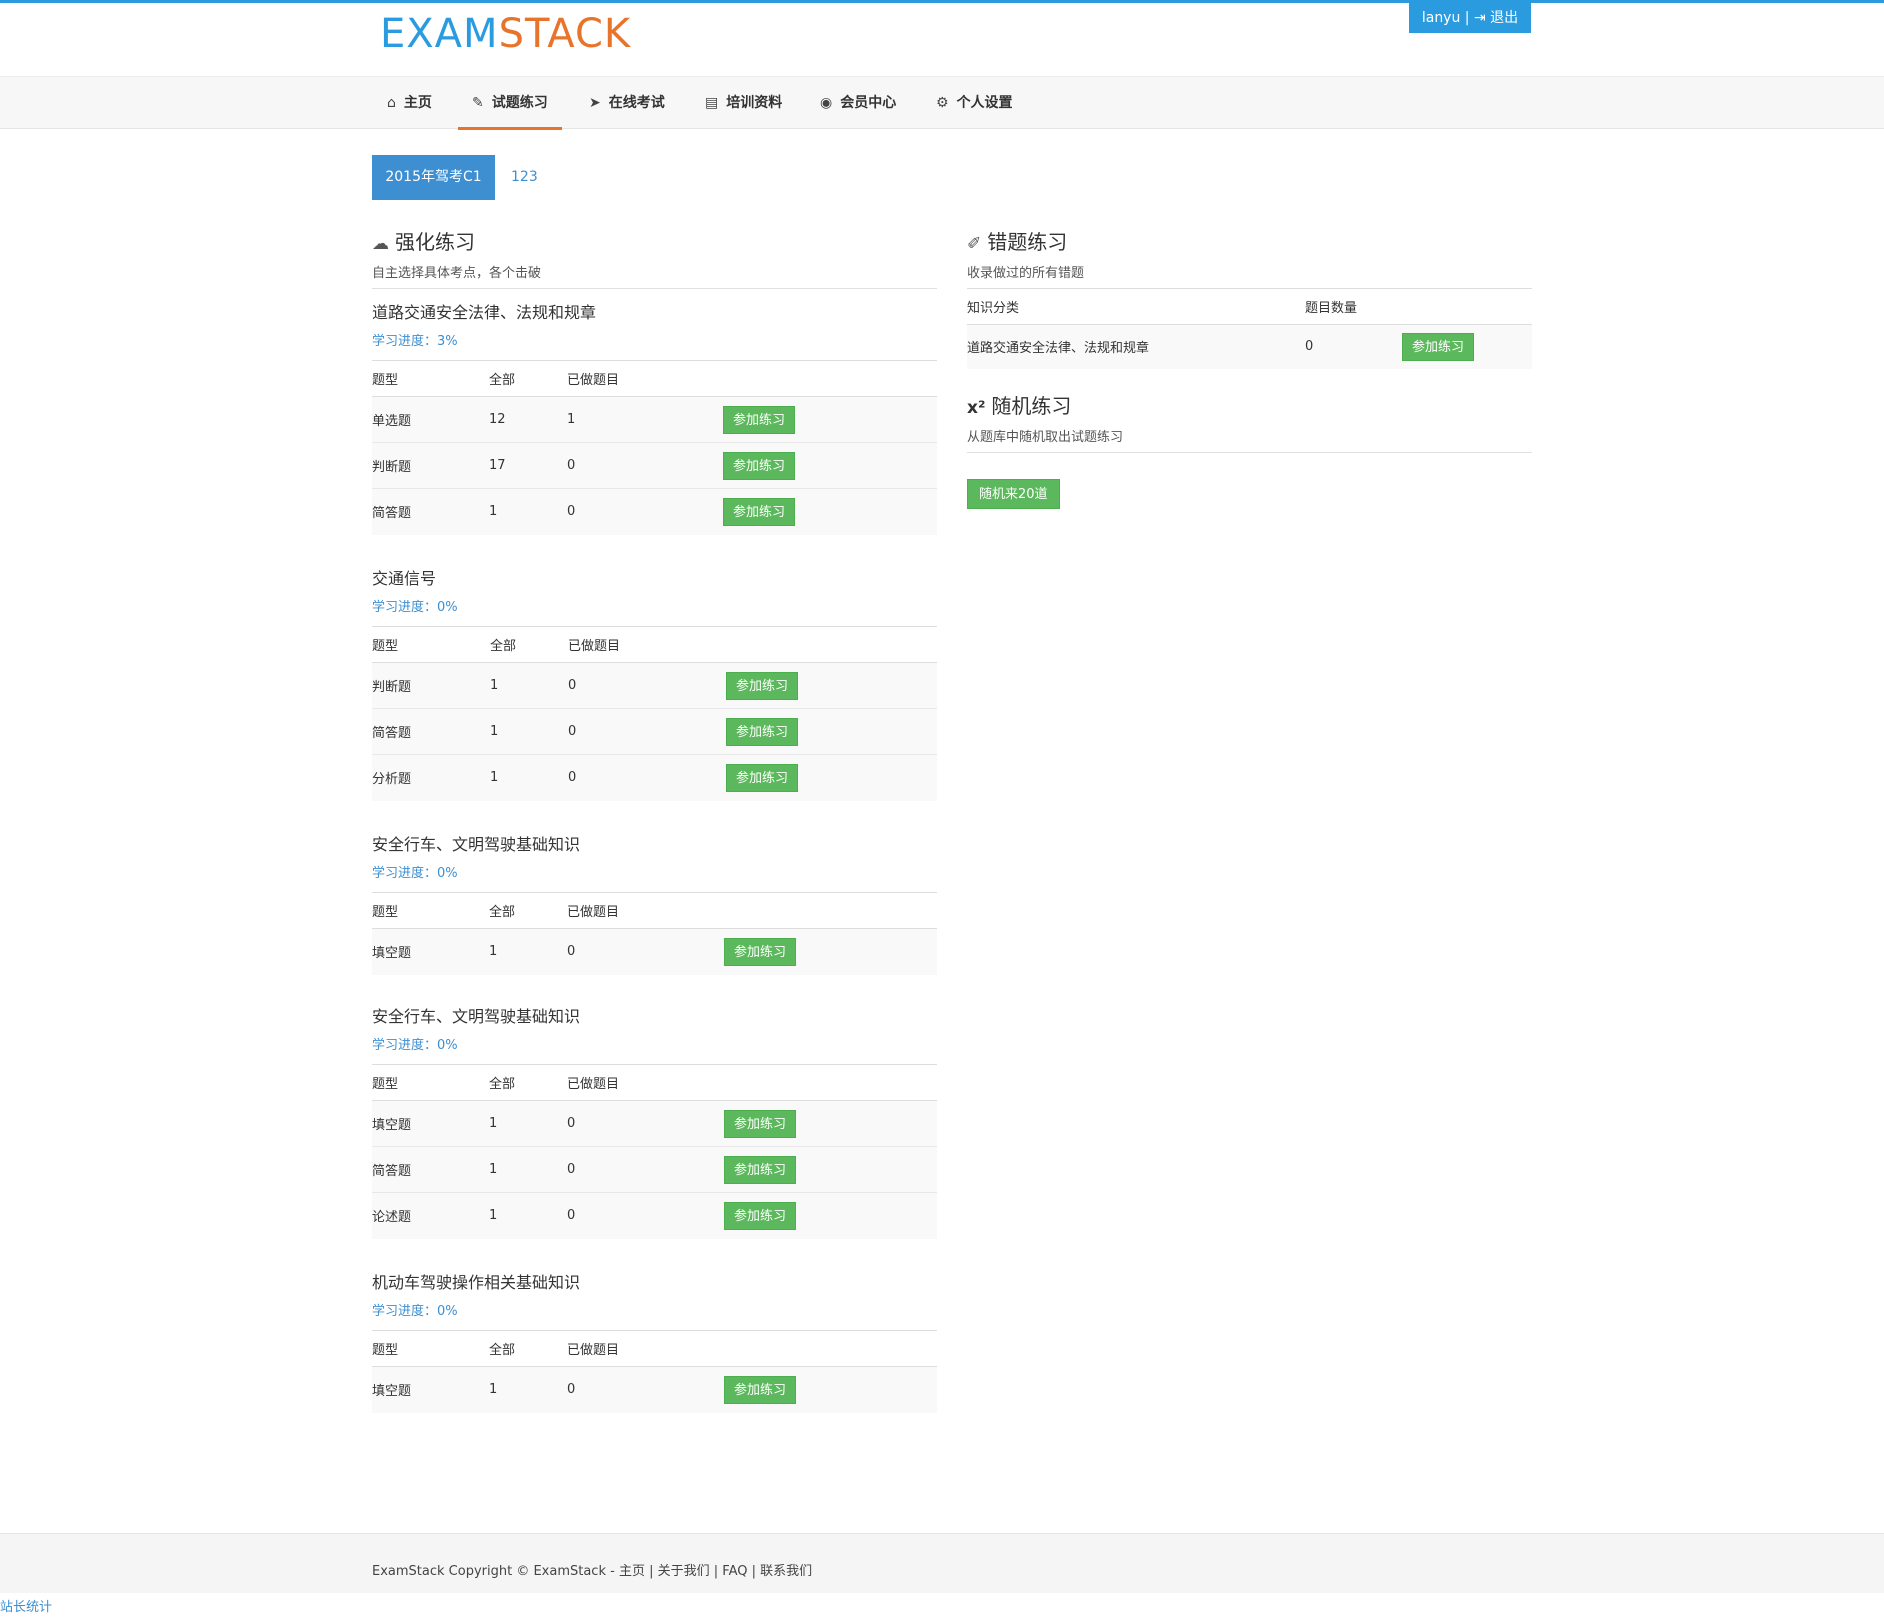  I want to click on nav-item-training: ▤ 培训资料, so click(743, 103).